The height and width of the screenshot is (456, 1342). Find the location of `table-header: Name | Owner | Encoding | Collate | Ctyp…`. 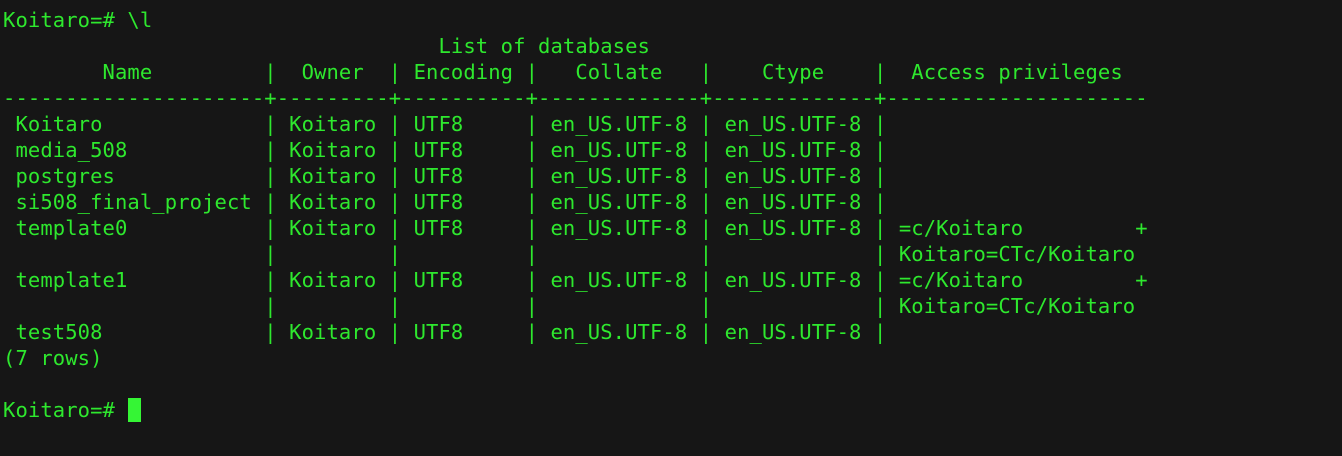

table-header: Name | Owner | Encoding | Collate | Ctyp… is located at coordinates (563, 72).